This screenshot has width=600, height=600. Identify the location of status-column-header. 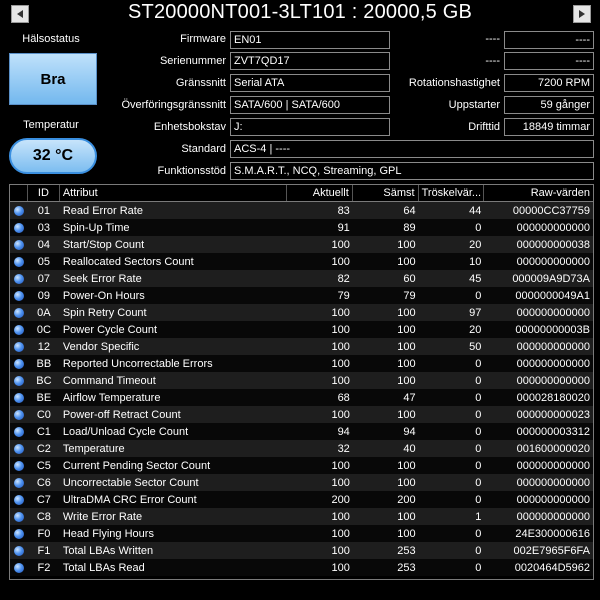
(19, 193).